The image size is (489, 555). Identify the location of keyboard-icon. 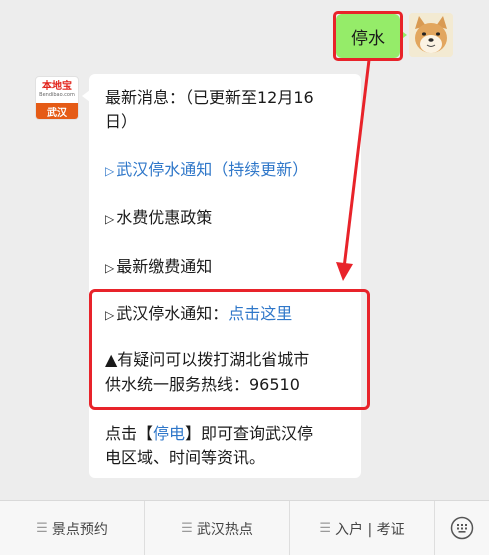
(462, 528).